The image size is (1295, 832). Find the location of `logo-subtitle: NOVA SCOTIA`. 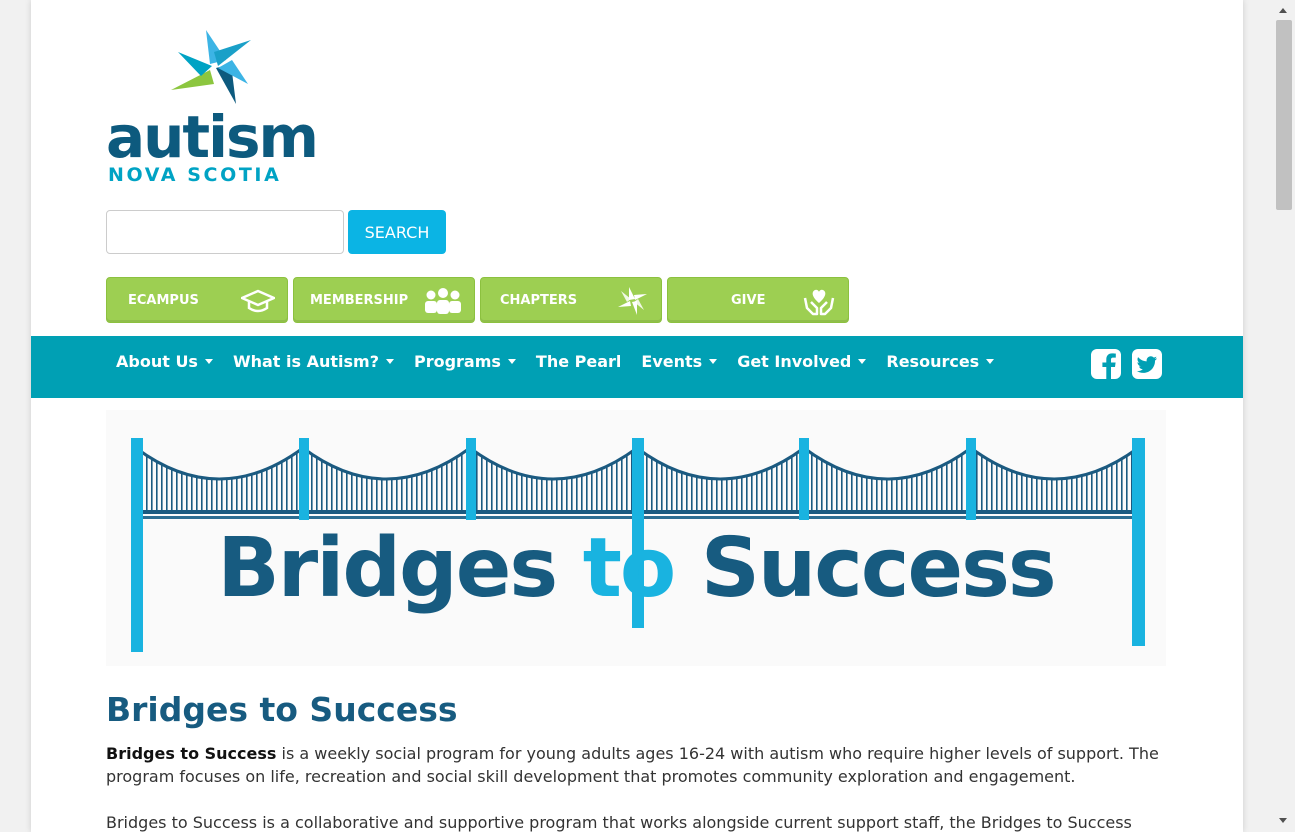

logo-subtitle: NOVA SCOTIA is located at coordinates (195, 175).